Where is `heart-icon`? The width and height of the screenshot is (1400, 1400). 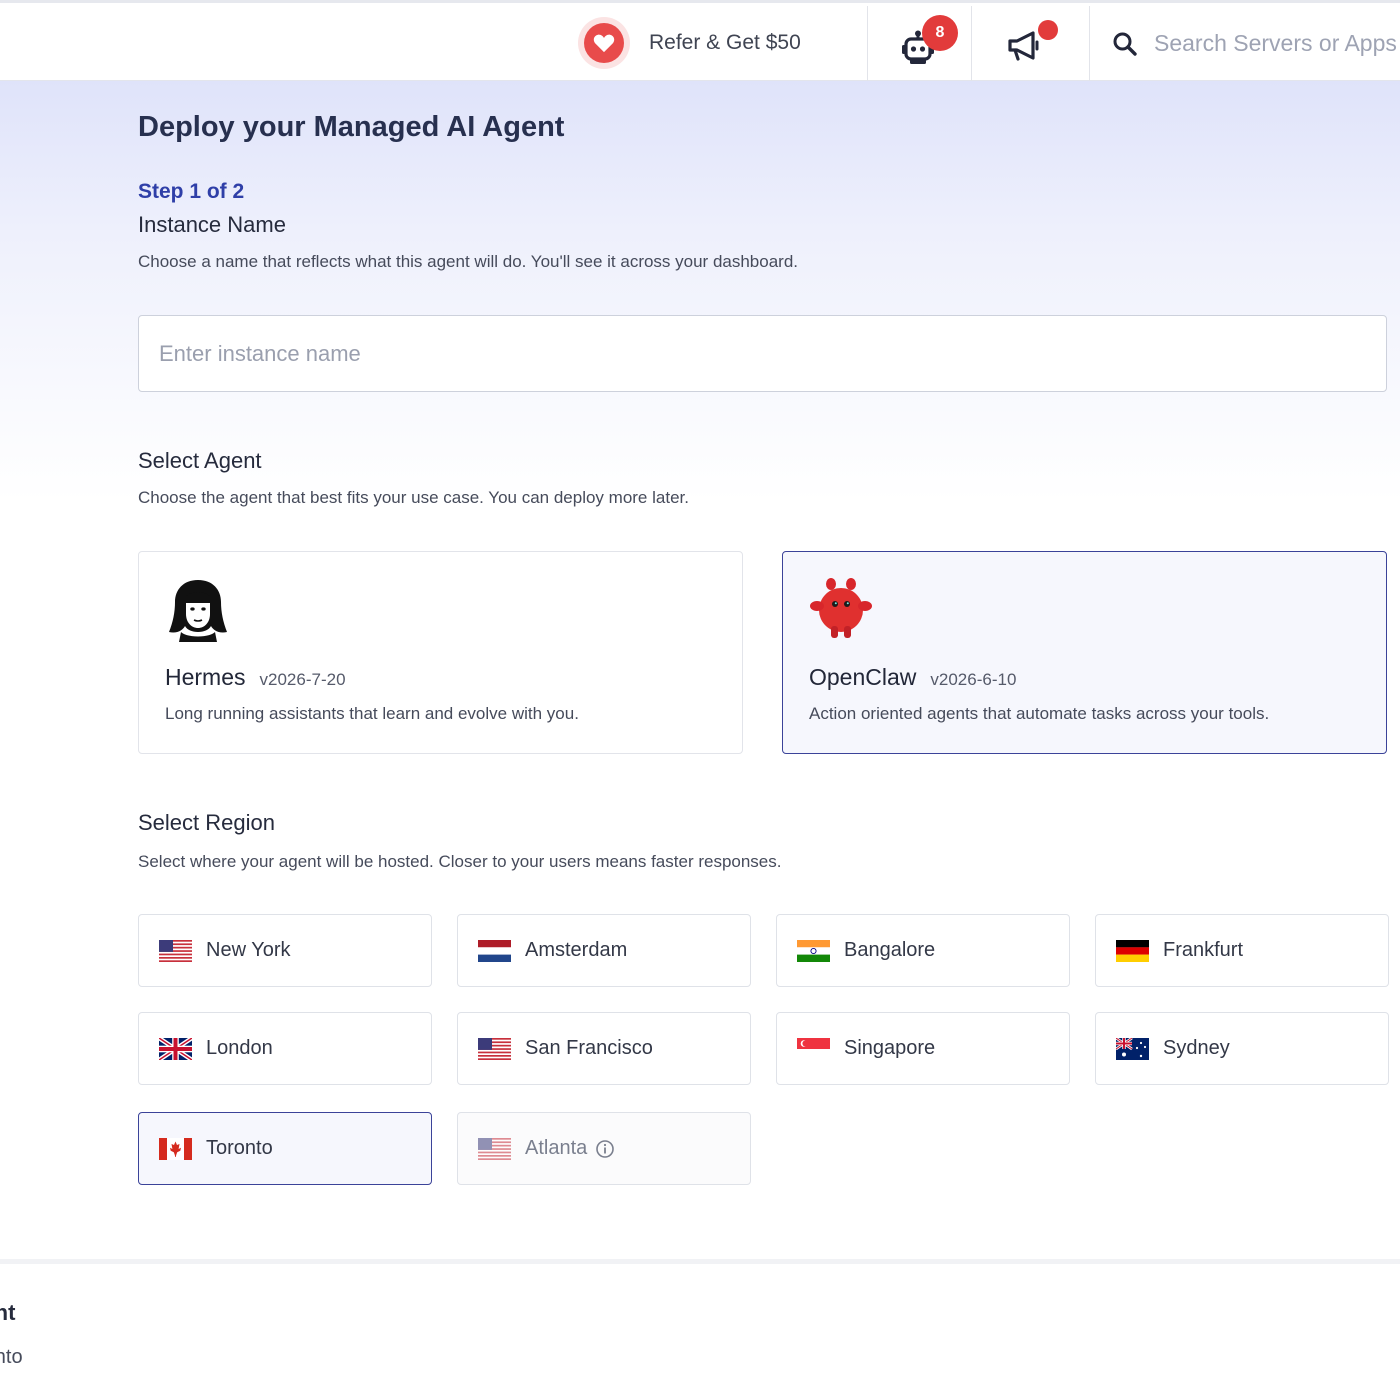
heart-icon is located at coordinates (604, 43).